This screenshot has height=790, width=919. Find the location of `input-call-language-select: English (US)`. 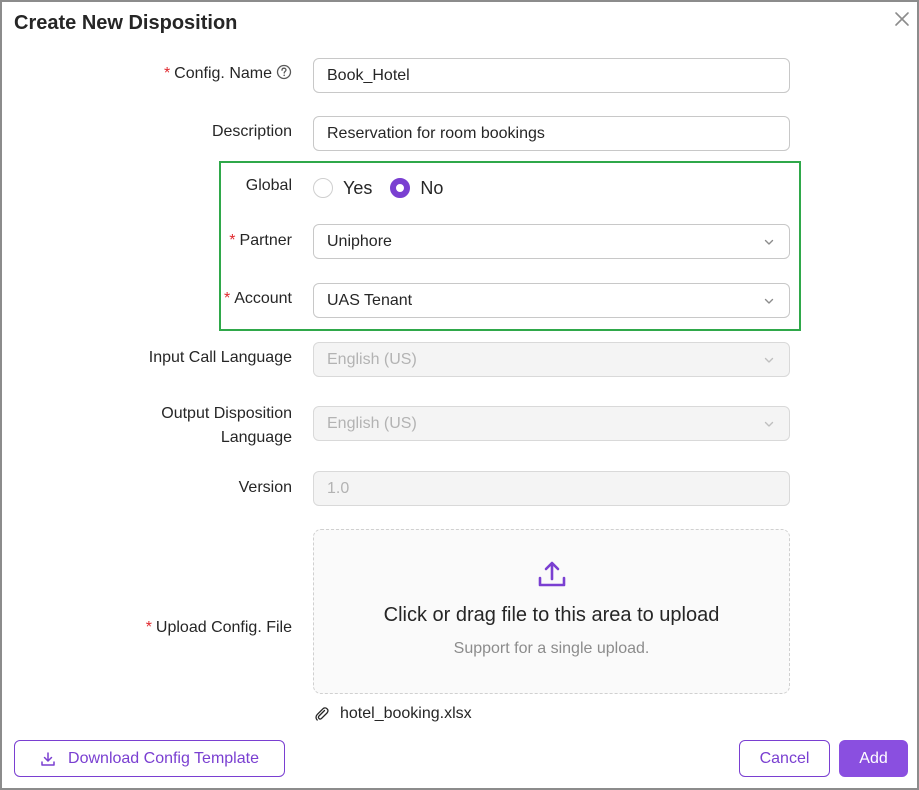

input-call-language-select: English (US) is located at coordinates (551, 359).